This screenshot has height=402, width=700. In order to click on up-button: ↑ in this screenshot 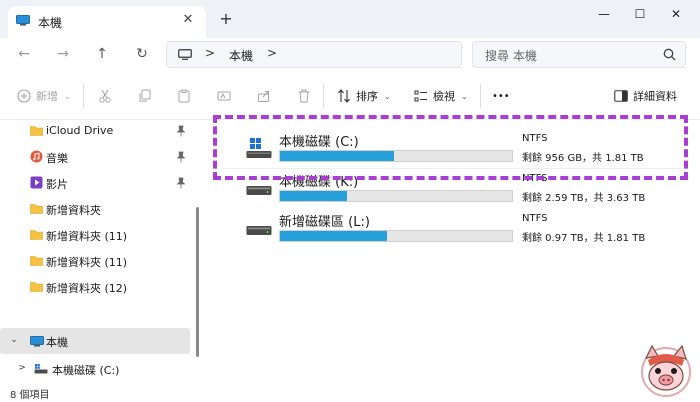, I will do `click(102, 54)`.